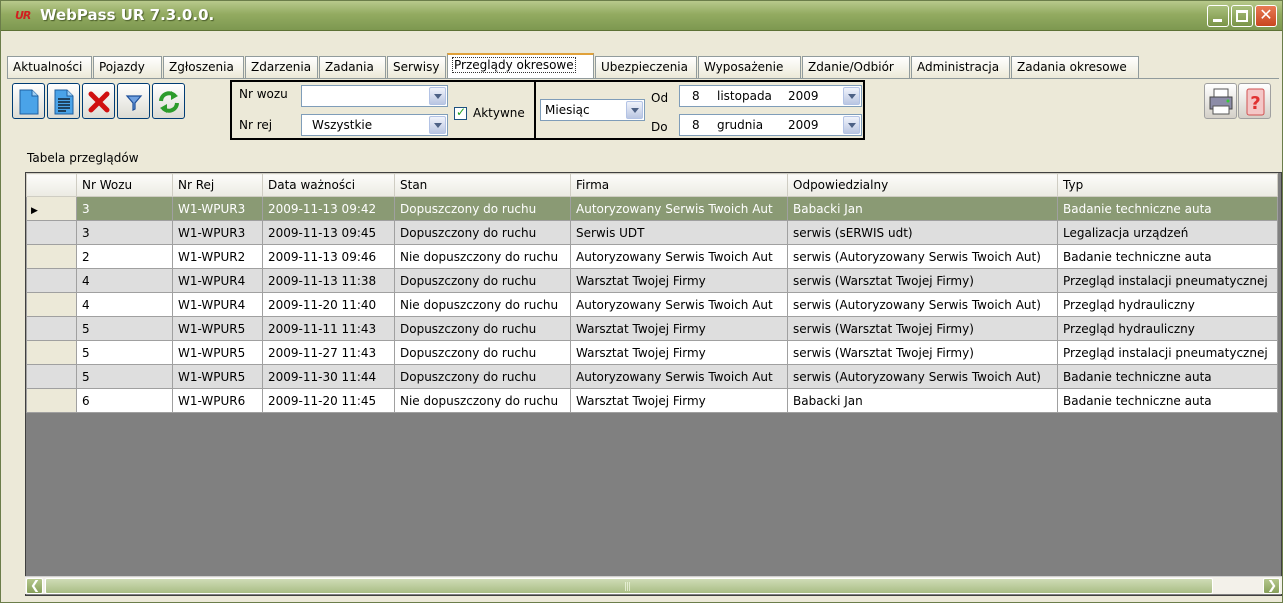 This screenshot has height=603, width=1283. Describe the element at coordinates (1167, 185) in the screenshot. I see `column-header: Typ` at that location.